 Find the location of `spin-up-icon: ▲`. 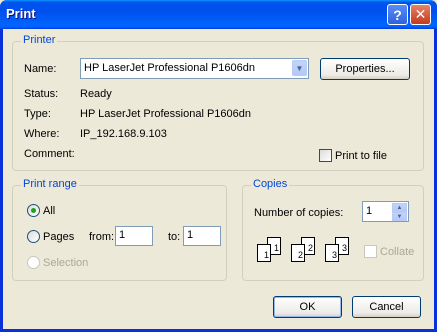

spin-up-icon: ▲ is located at coordinates (399, 207).